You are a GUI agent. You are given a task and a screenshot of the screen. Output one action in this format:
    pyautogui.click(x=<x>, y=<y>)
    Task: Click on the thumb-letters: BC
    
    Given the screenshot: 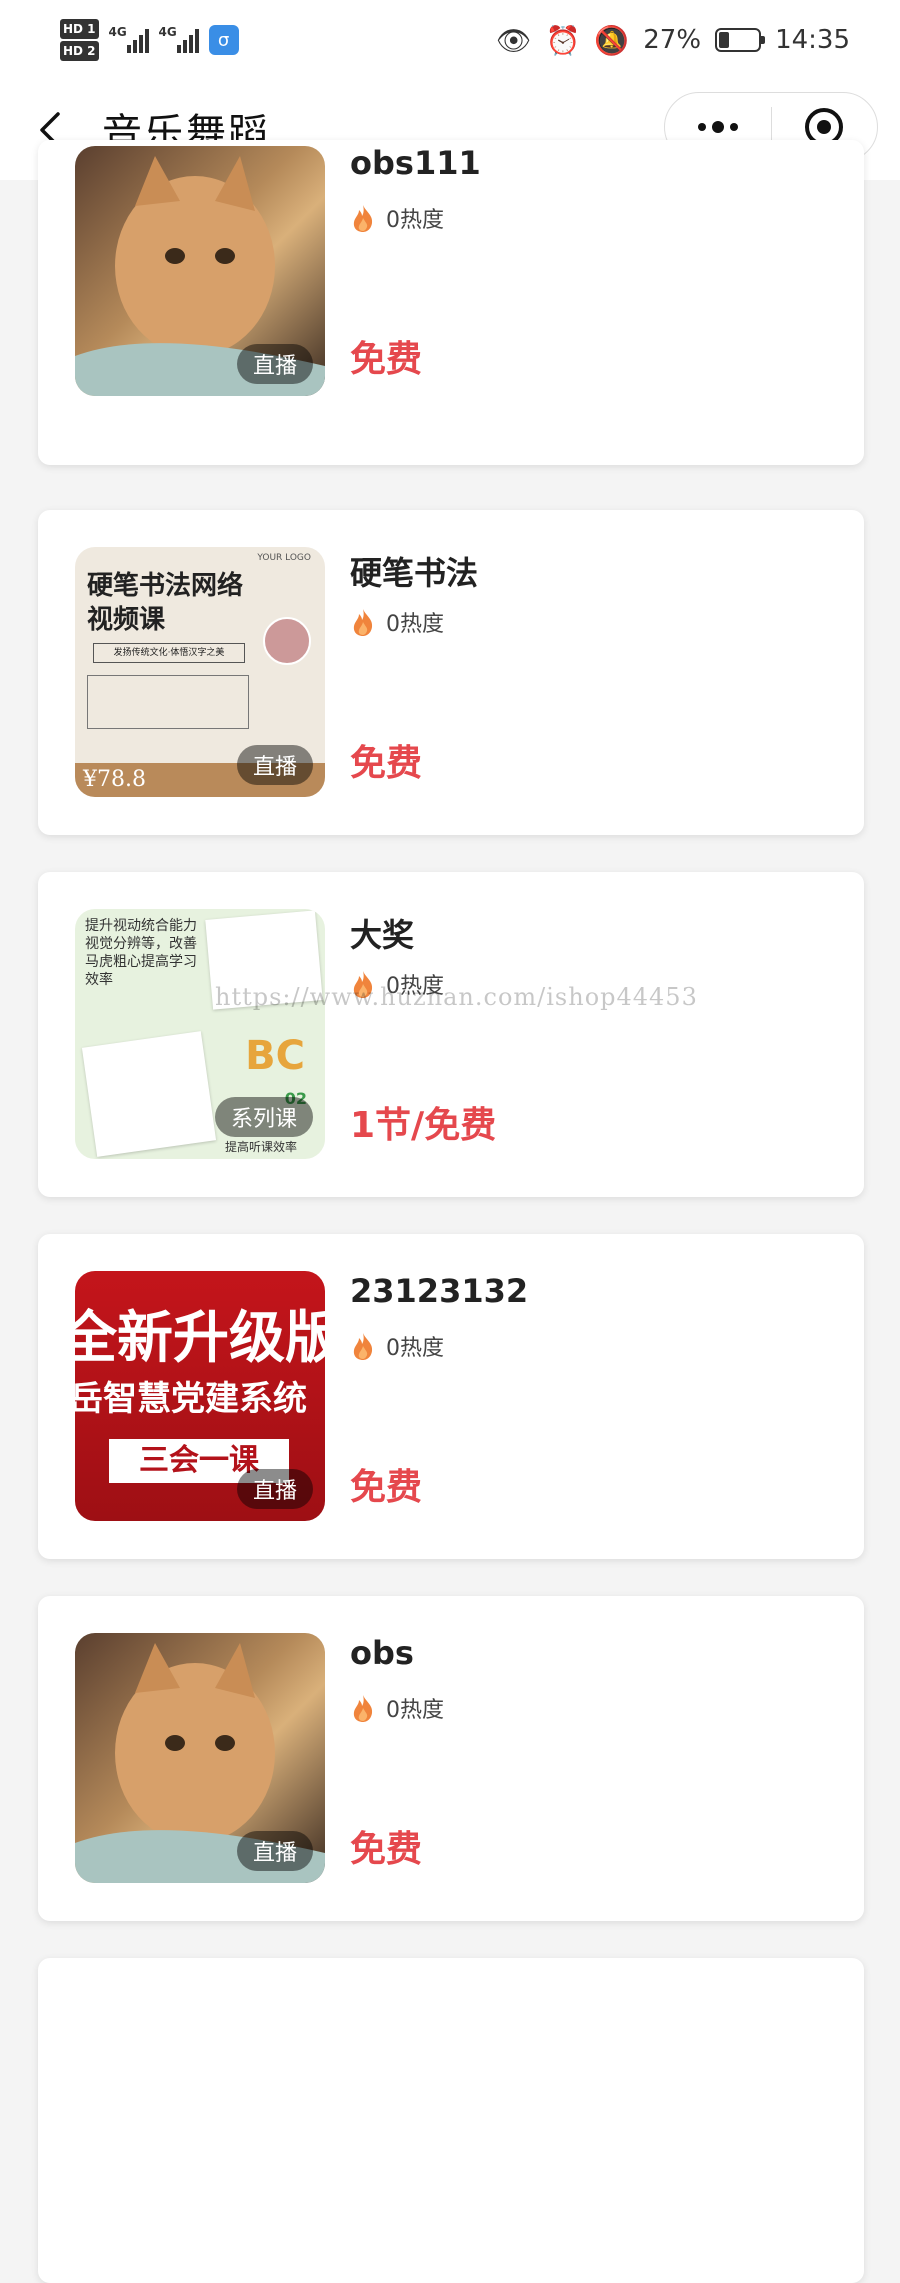 What is the action you would take?
    pyautogui.click(x=275, y=1056)
    